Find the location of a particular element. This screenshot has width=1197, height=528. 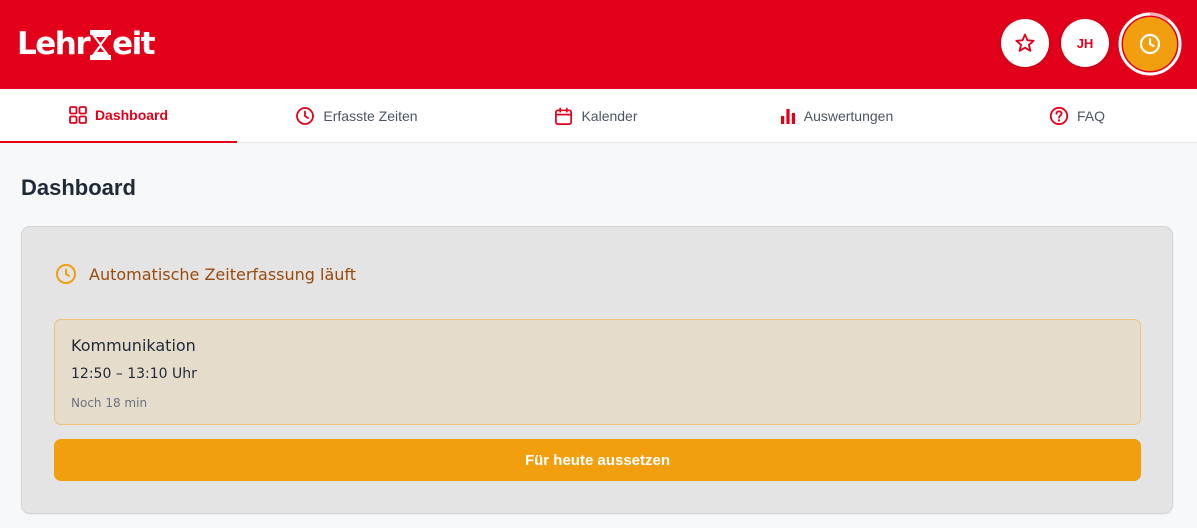

tab-dashboard: Dashboard is located at coordinates (118, 116).